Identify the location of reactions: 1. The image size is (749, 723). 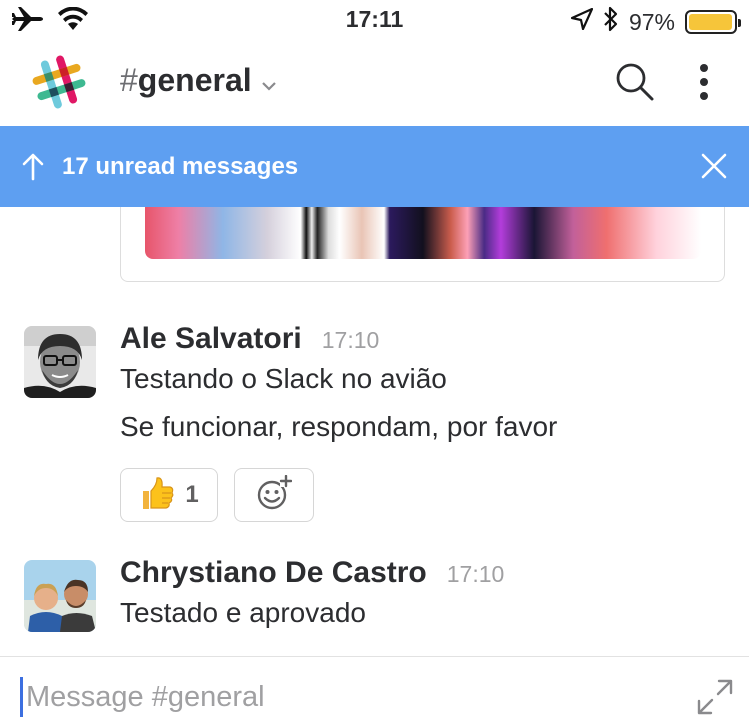
(217, 495).